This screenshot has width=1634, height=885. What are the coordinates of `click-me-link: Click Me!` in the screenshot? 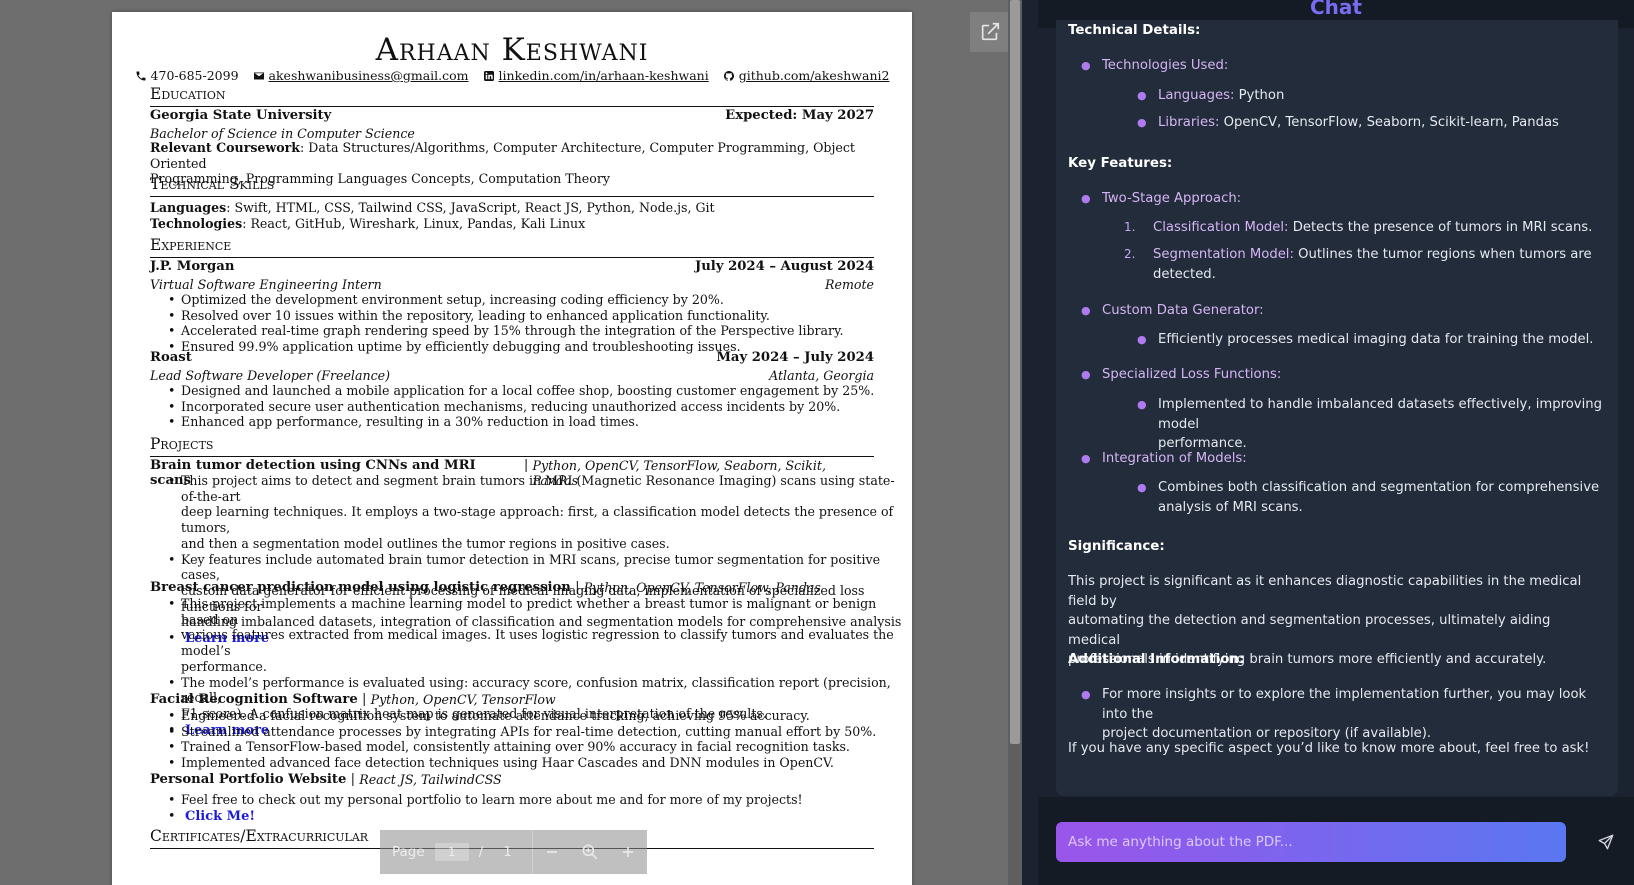 It's located at (220, 816).